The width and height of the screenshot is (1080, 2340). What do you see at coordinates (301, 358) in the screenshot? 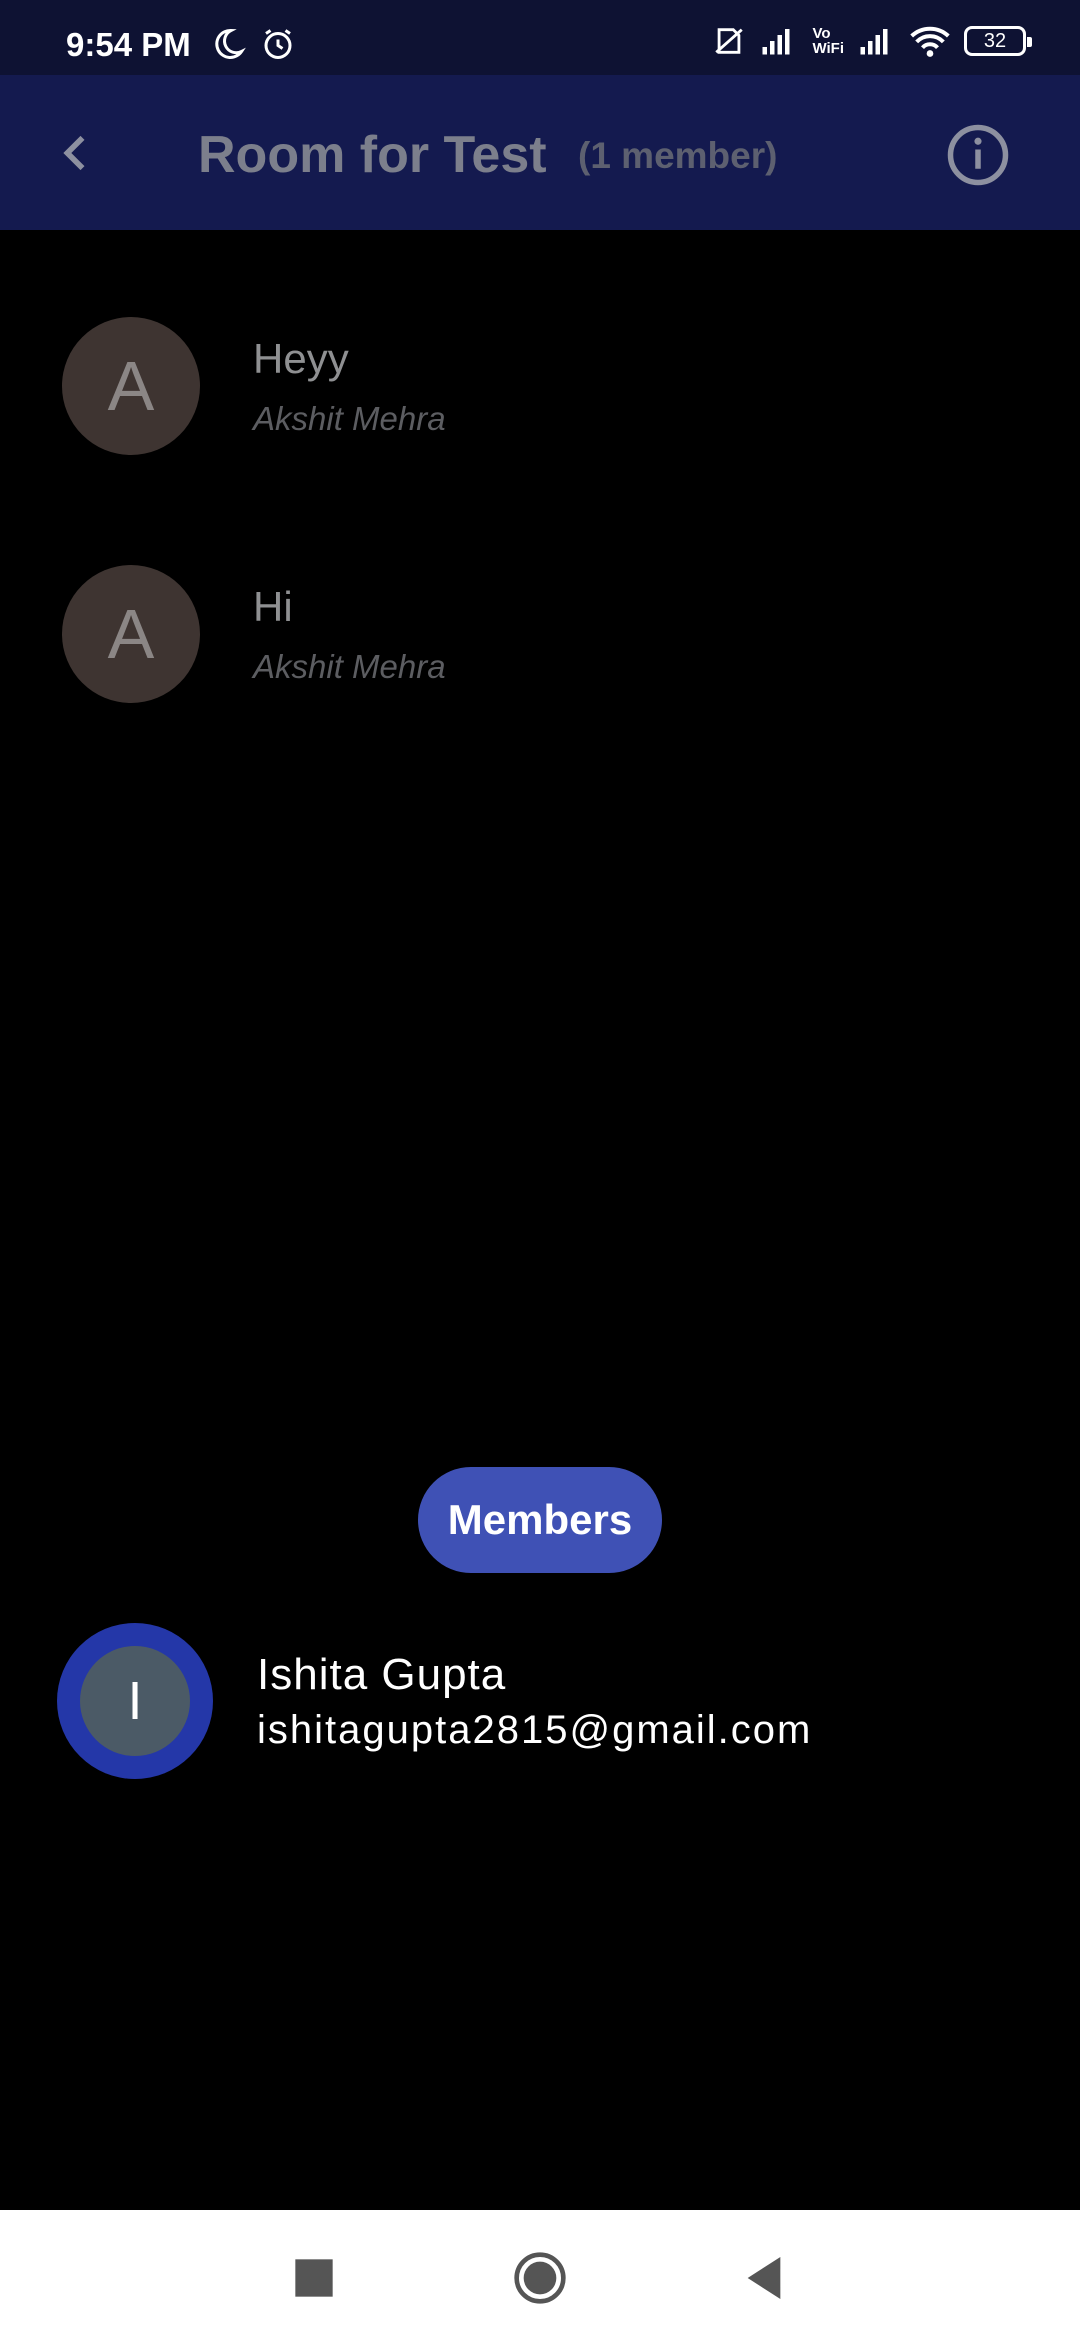
I see `message-text: Heyy` at bounding box center [301, 358].